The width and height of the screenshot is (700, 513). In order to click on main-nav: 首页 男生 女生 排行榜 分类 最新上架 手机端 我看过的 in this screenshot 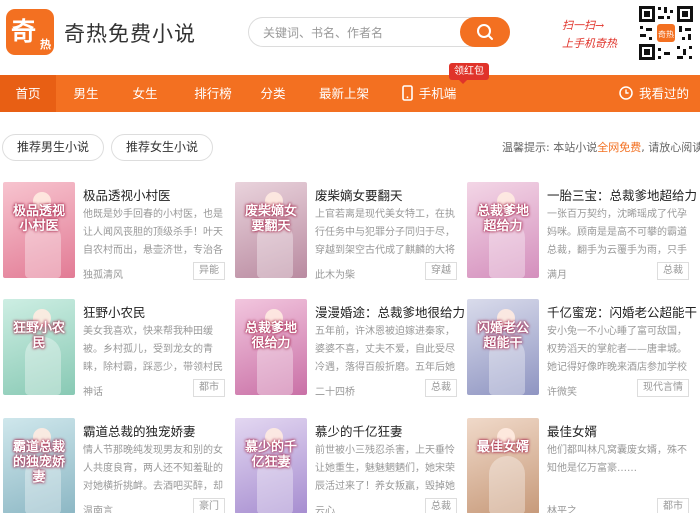, I will do `click(350, 93)`.